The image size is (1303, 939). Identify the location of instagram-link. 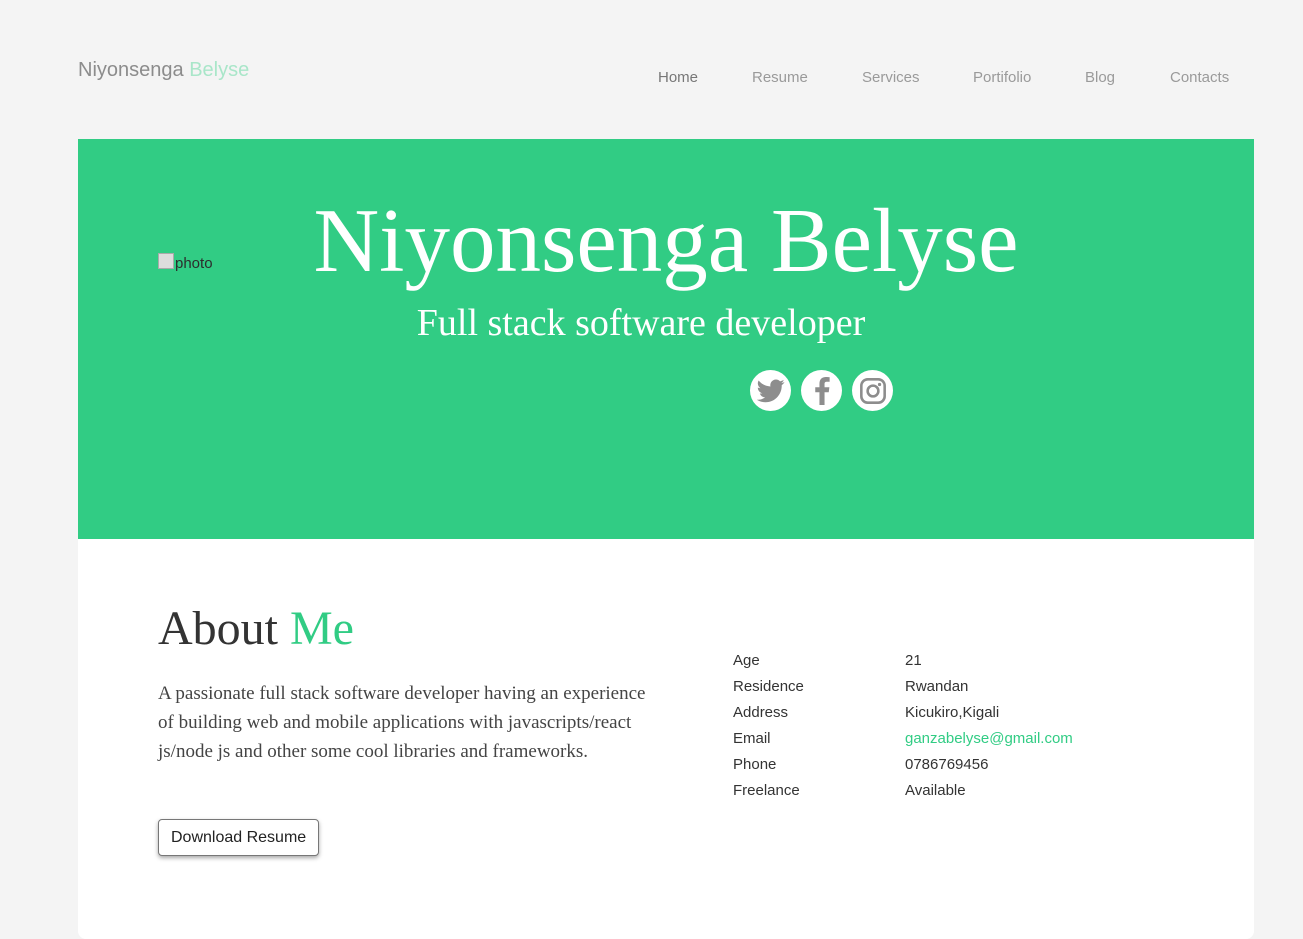
(872, 390).